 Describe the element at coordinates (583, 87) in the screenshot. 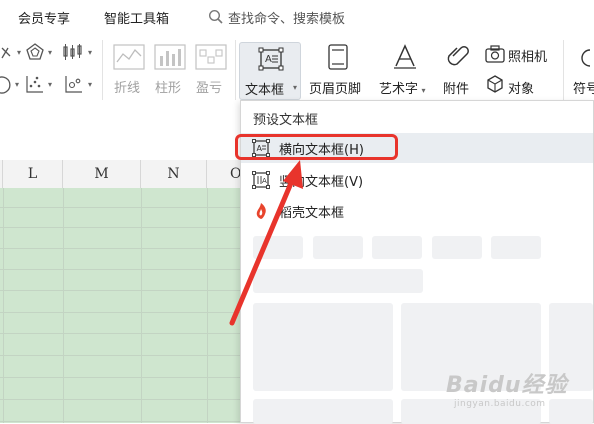

I see `symbol-label: 符号` at that location.